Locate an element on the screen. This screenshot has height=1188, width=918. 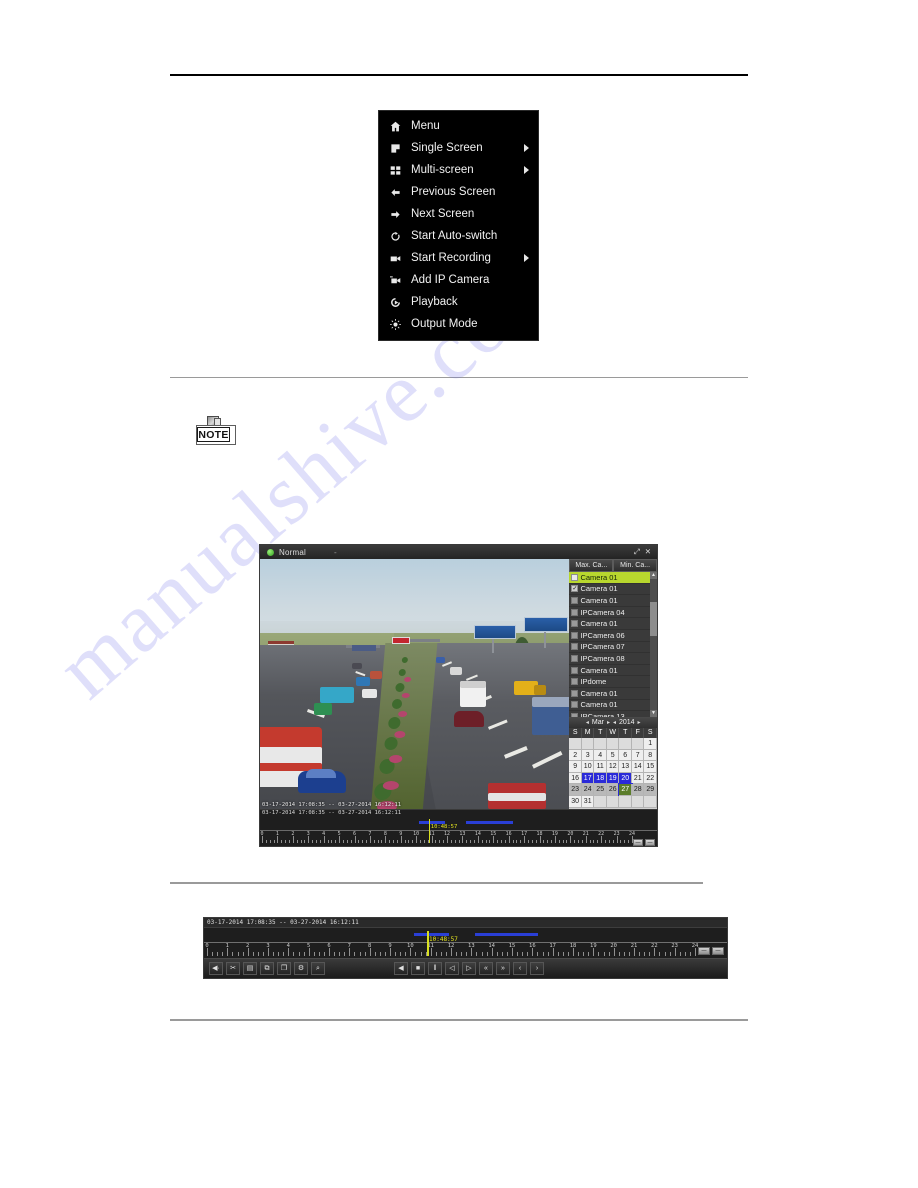
zoom-icon: ⌕ is located at coordinates (318, 968).